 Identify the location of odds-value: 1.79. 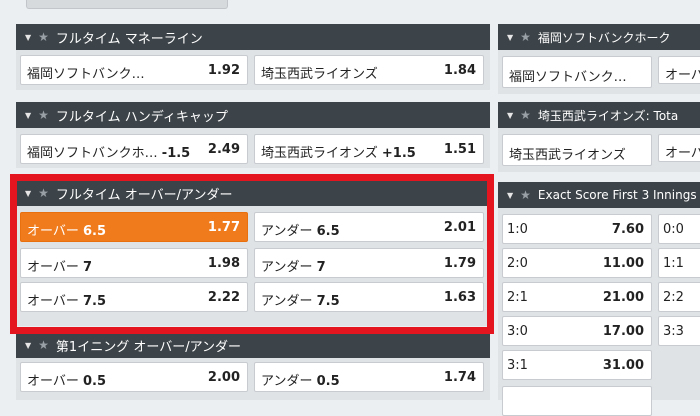
(459, 263).